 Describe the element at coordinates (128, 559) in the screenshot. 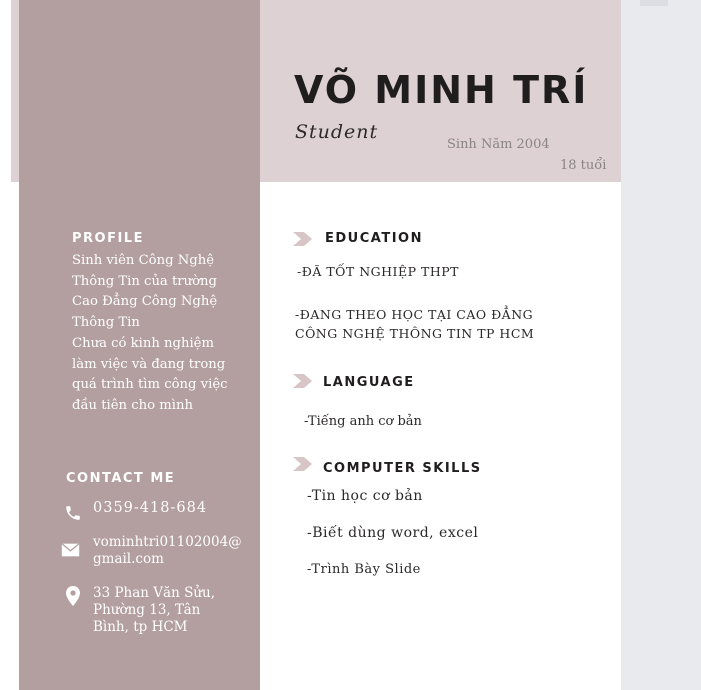

I see `email-line: gmail.com` at that location.